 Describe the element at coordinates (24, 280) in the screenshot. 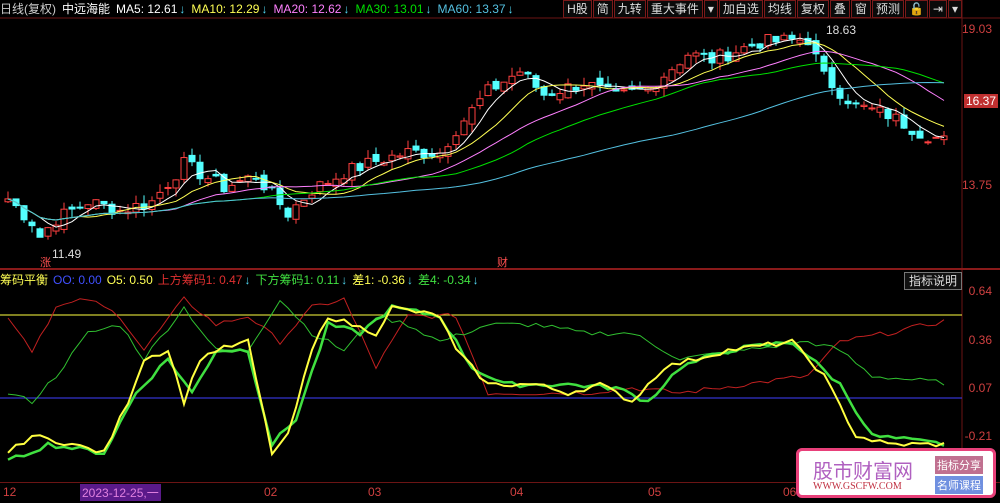

I see `indicator-name: 筹码平衡` at that location.